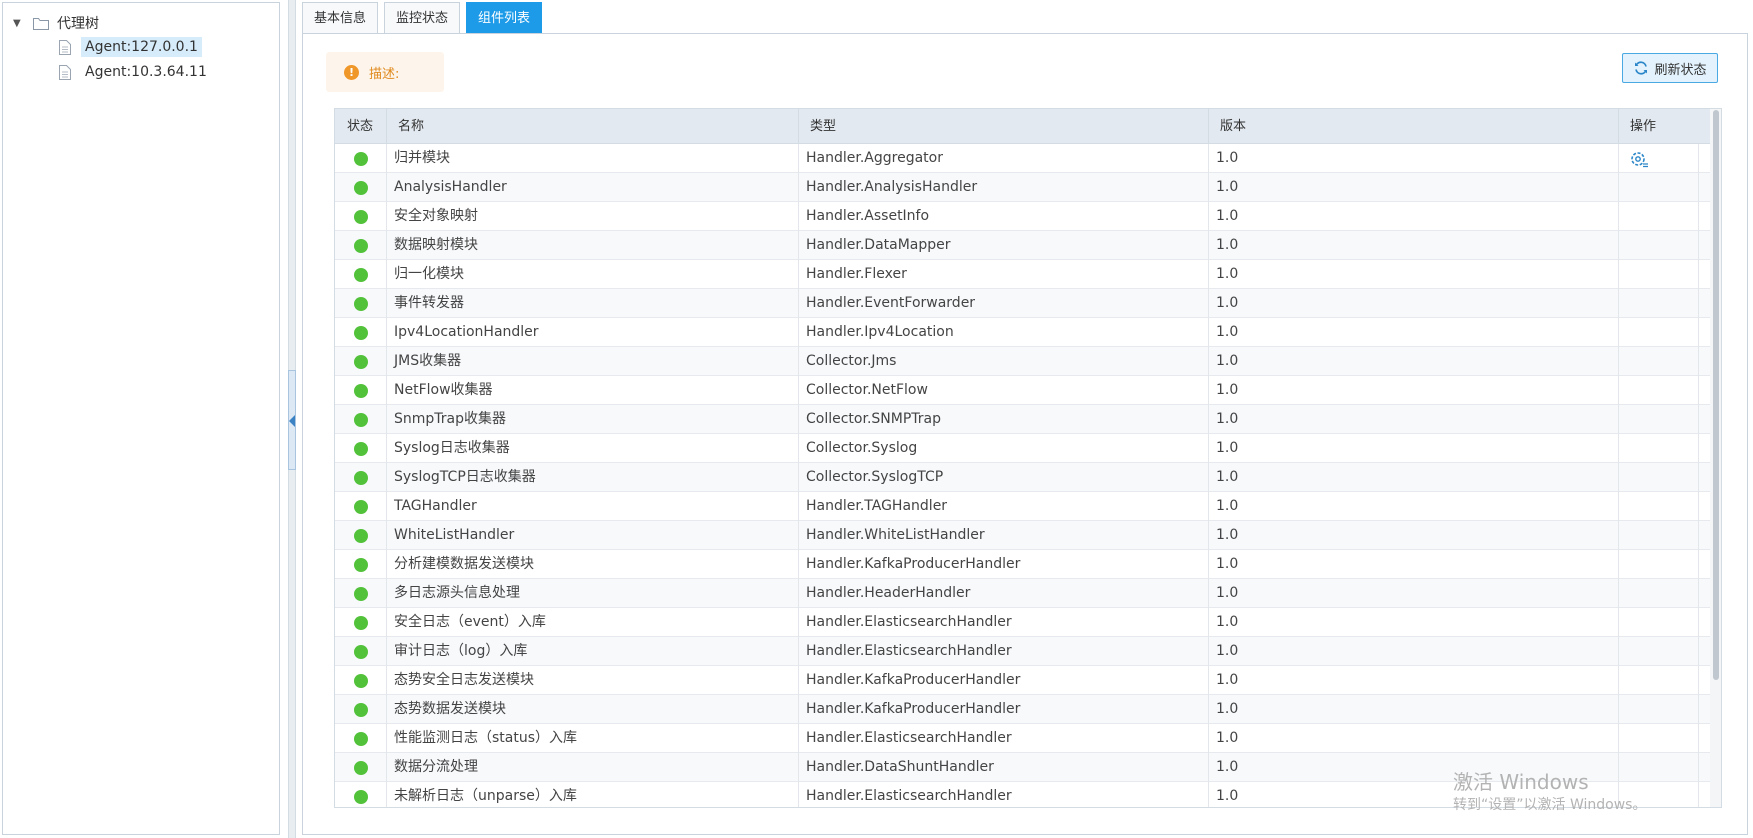  What do you see at coordinates (340, 18) in the screenshot?
I see `tab-basic-info: 基本信息` at bounding box center [340, 18].